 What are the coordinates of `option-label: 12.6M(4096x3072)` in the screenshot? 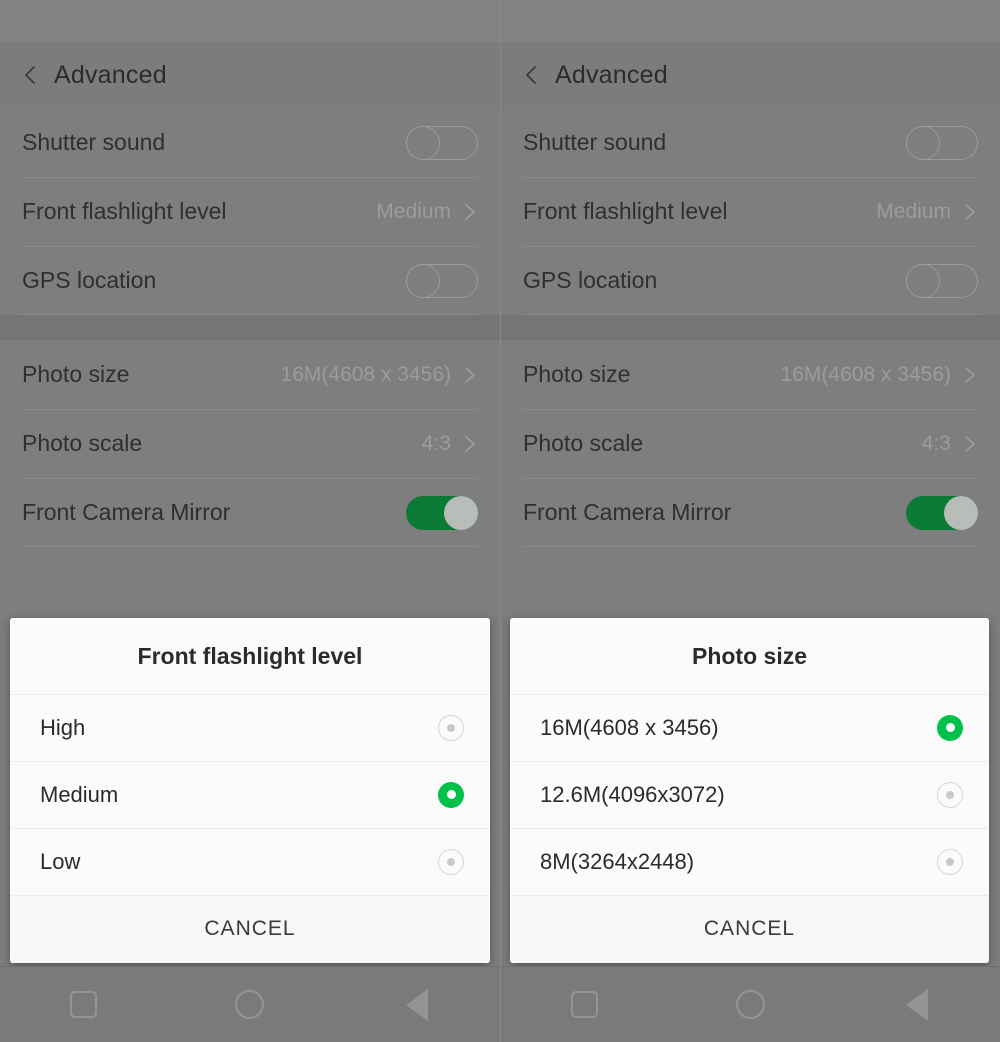 It's located at (632, 794).